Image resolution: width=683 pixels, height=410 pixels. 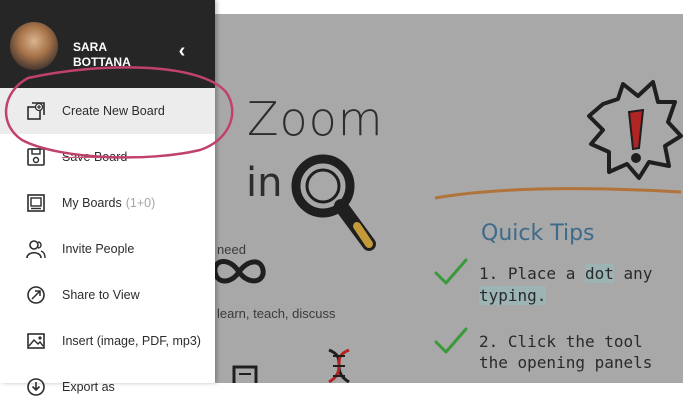 I want to click on board-text-learn: learn, teach, discuss, so click(x=276, y=313).